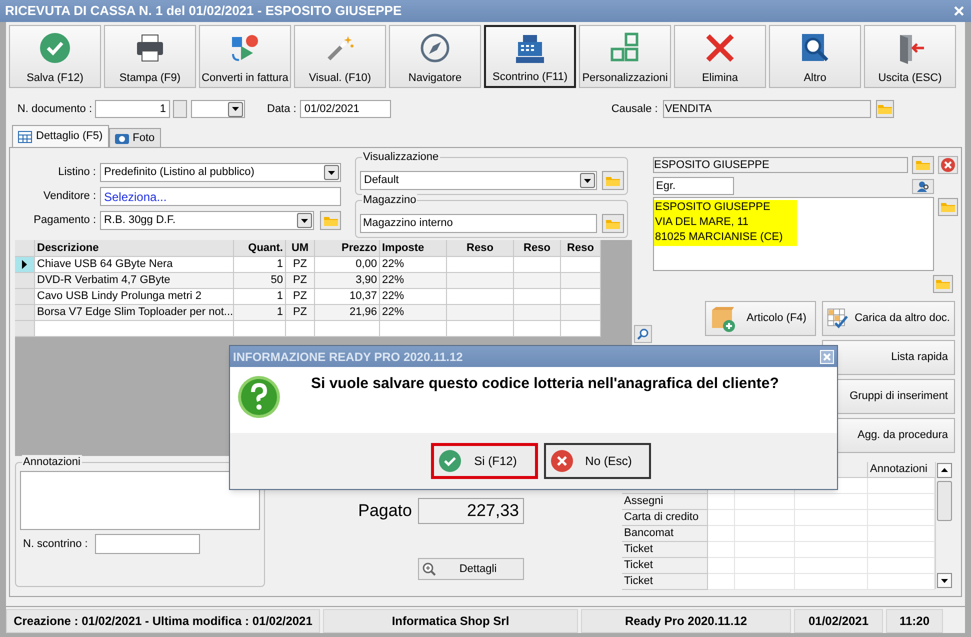 The width and height of the screenshot is (971, 637). I want to click on scrollbar, so click(943, 525).